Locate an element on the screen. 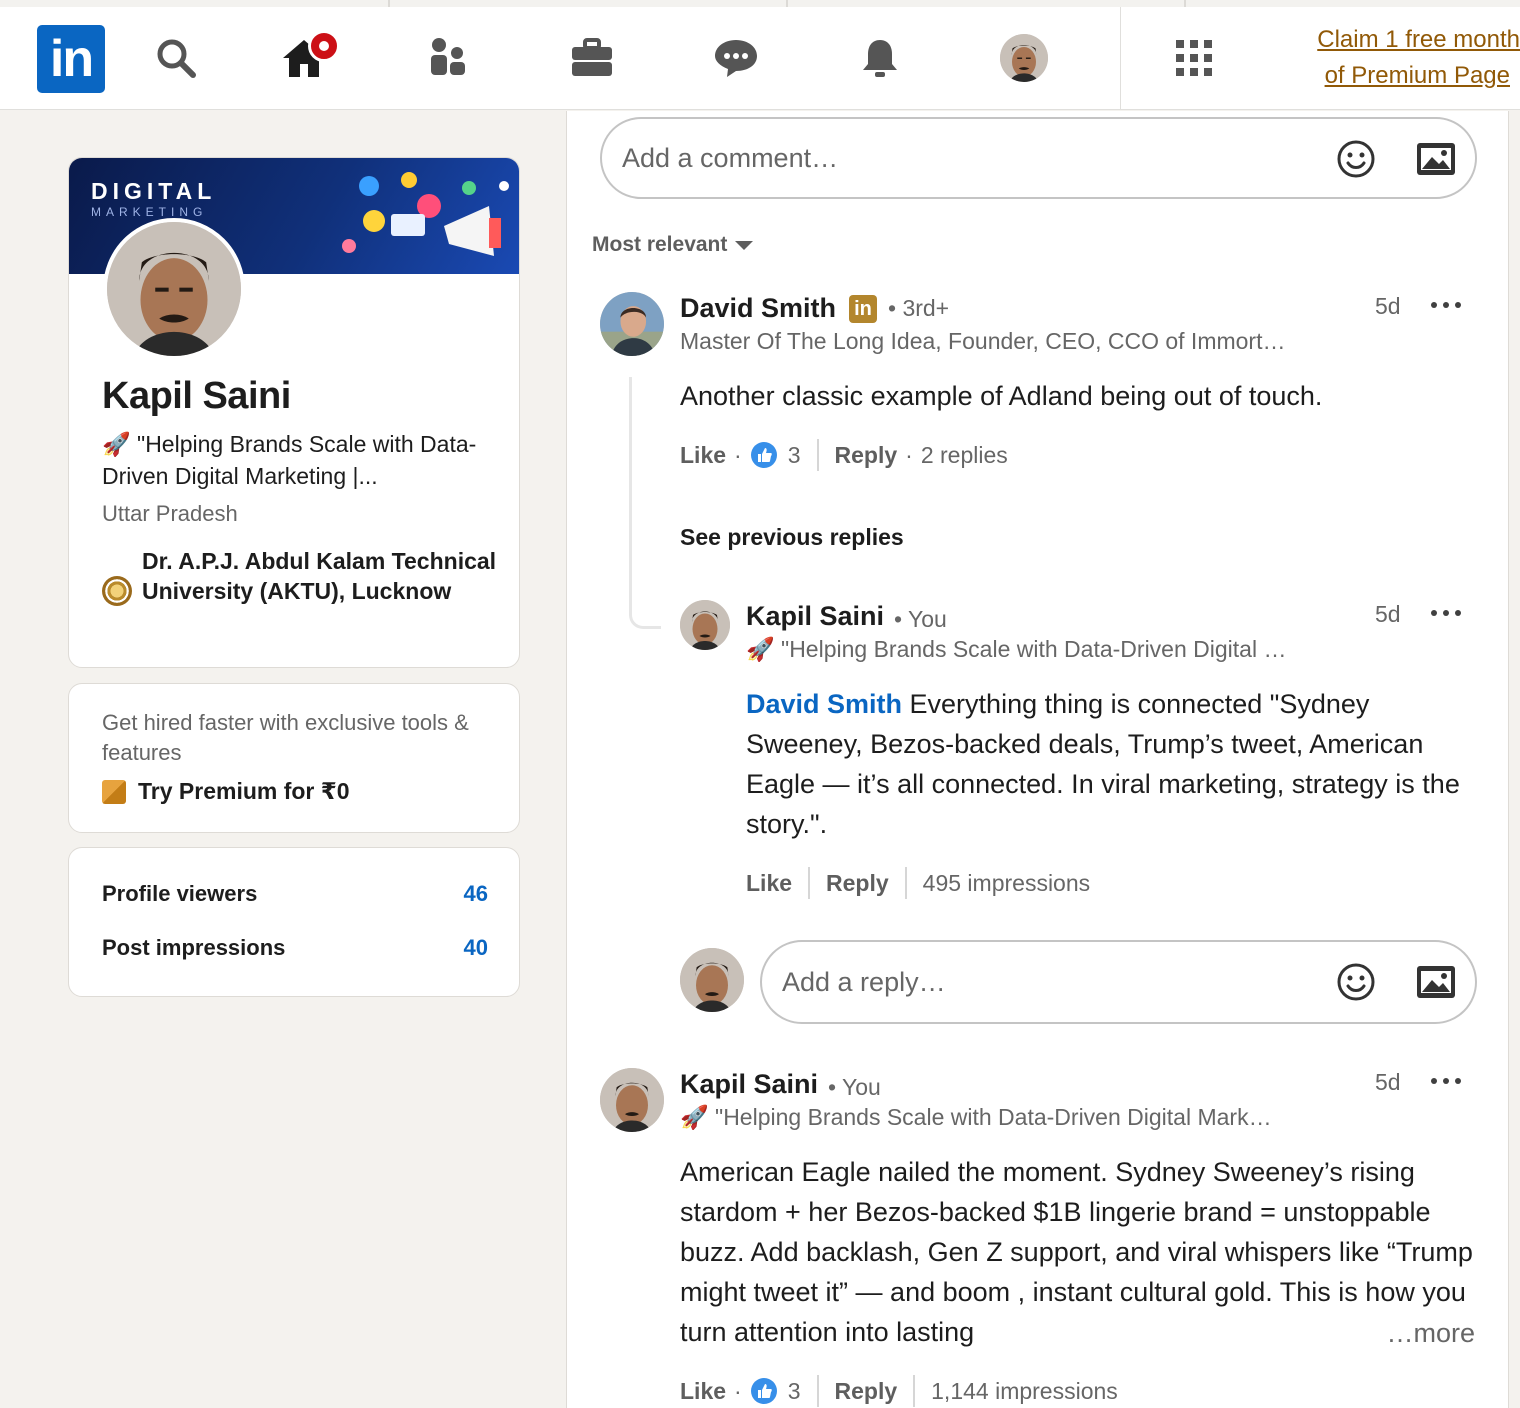 This screenshot has height=1408, width=1520. premium-link-line1: Claim 1 free month is located at coordinates (1405, 40).